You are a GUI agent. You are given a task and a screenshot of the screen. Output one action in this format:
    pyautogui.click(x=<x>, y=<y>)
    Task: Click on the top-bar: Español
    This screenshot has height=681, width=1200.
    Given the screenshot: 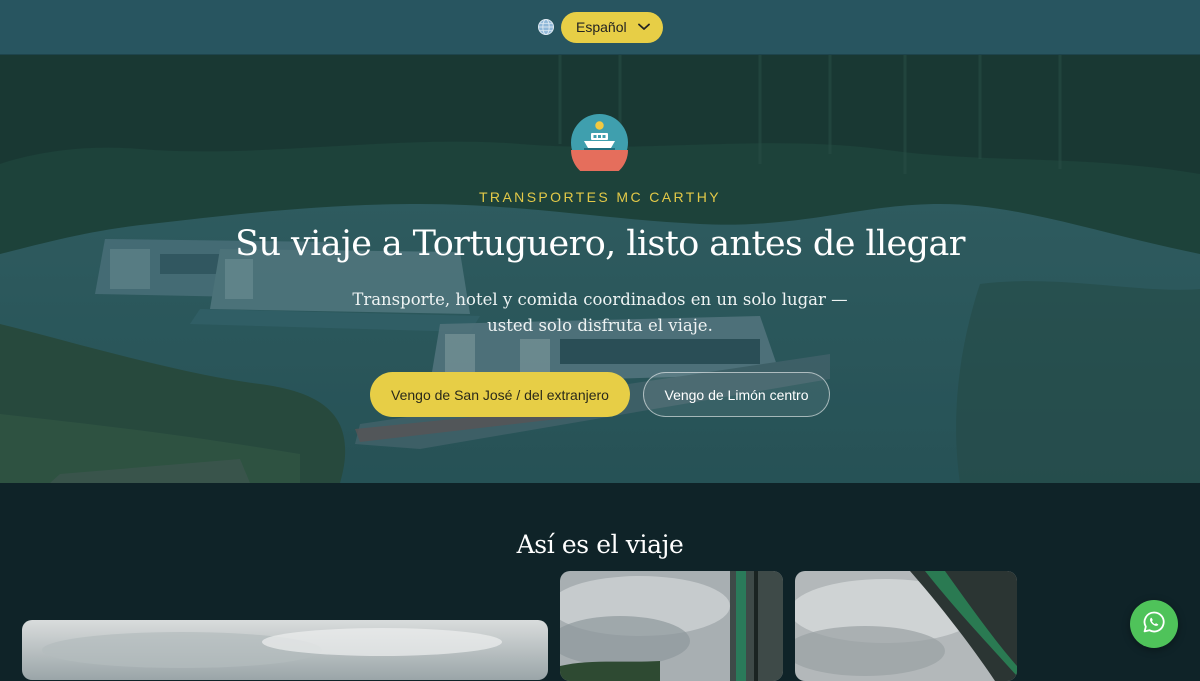 What is the action you would take?
    pyautogui.click(x=600, y=27)
    